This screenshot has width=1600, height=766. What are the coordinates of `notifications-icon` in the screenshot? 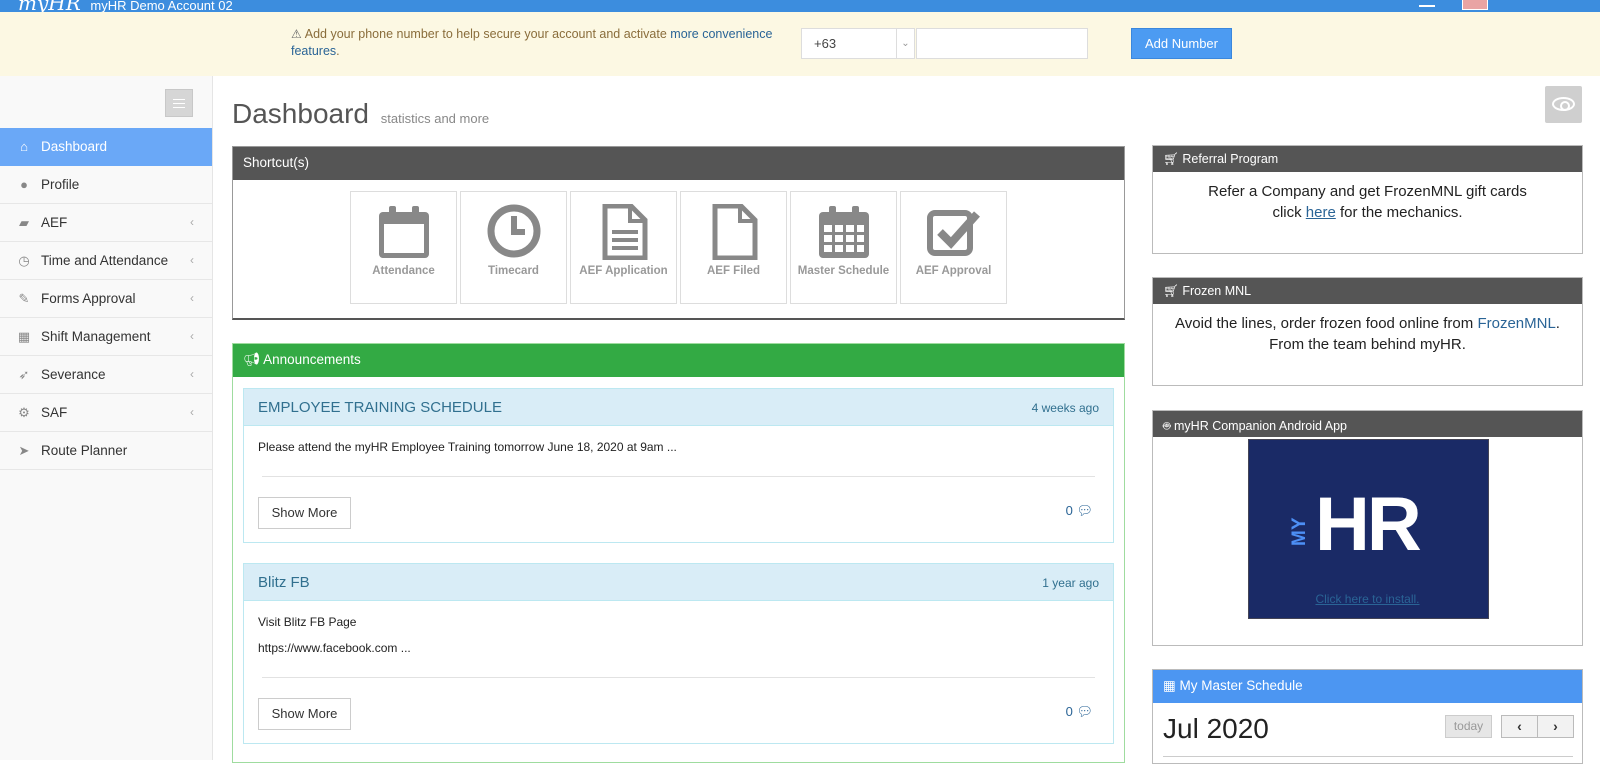 It's located at (1427, 3).